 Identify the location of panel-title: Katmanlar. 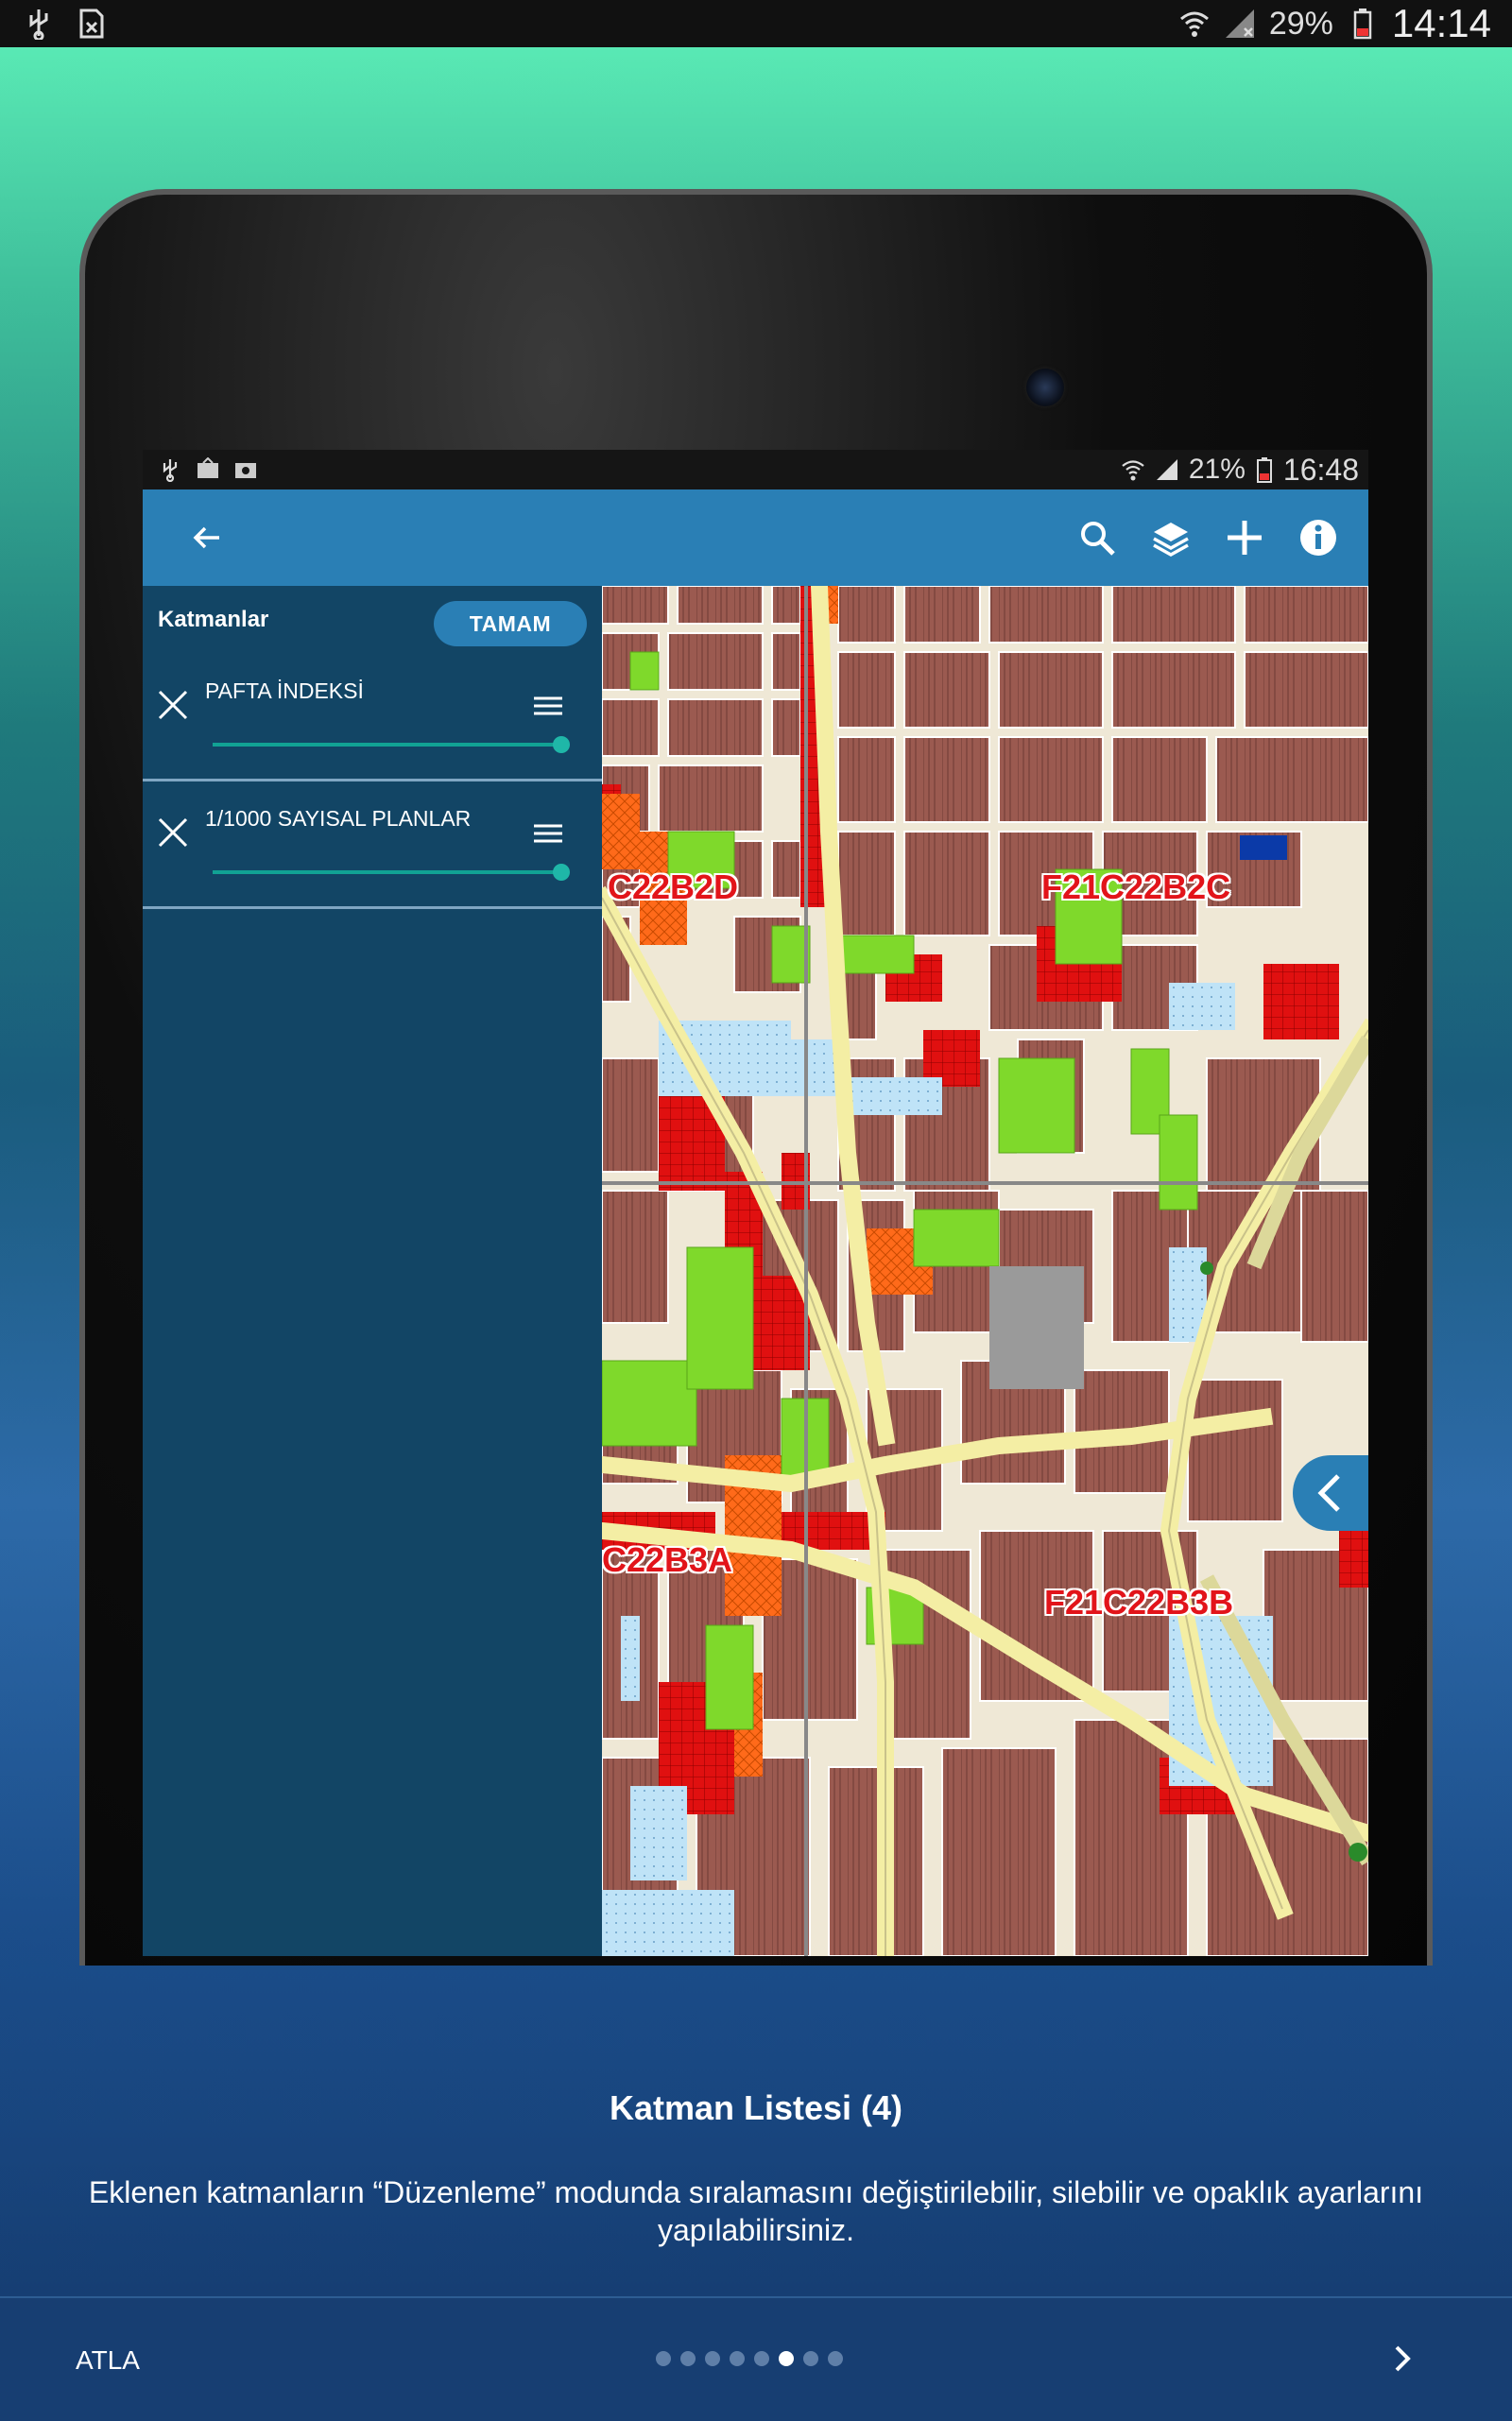
(213, 619).